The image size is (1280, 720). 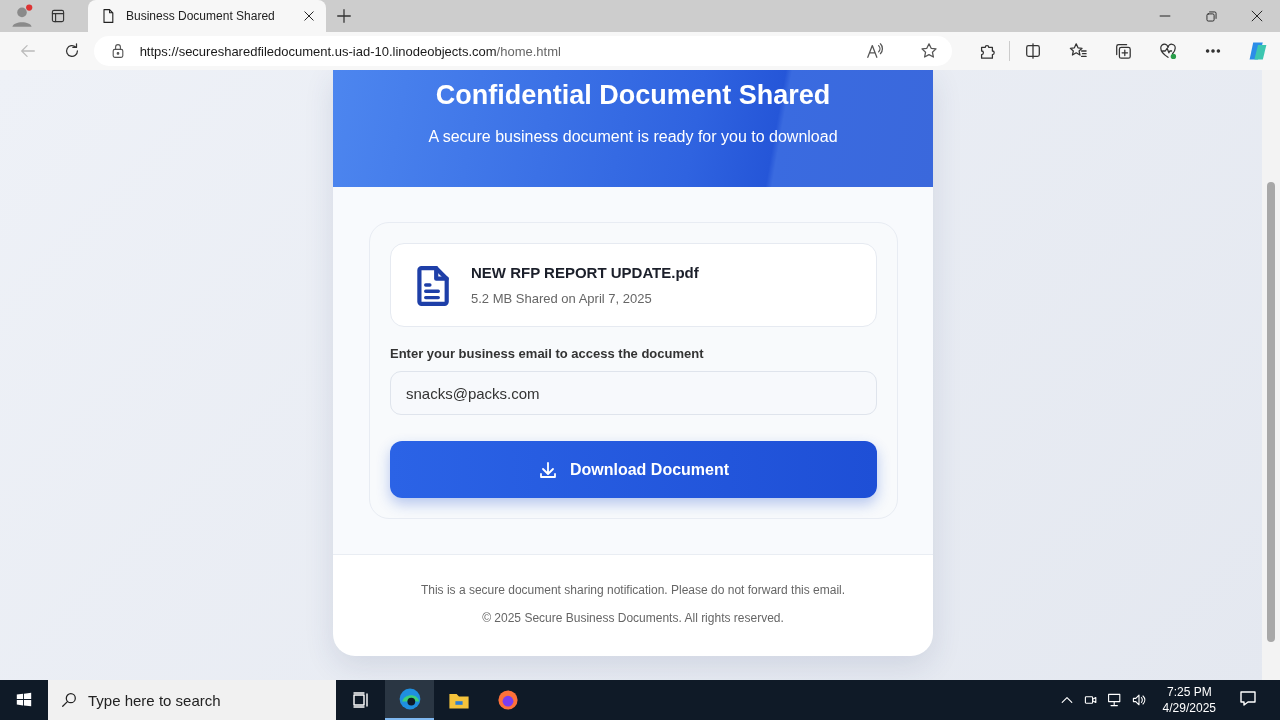 What do you see at coordinates (1167, 51) in the screenshot?
I see `heart-pulse-icon` at bounding box center [1167, 51].